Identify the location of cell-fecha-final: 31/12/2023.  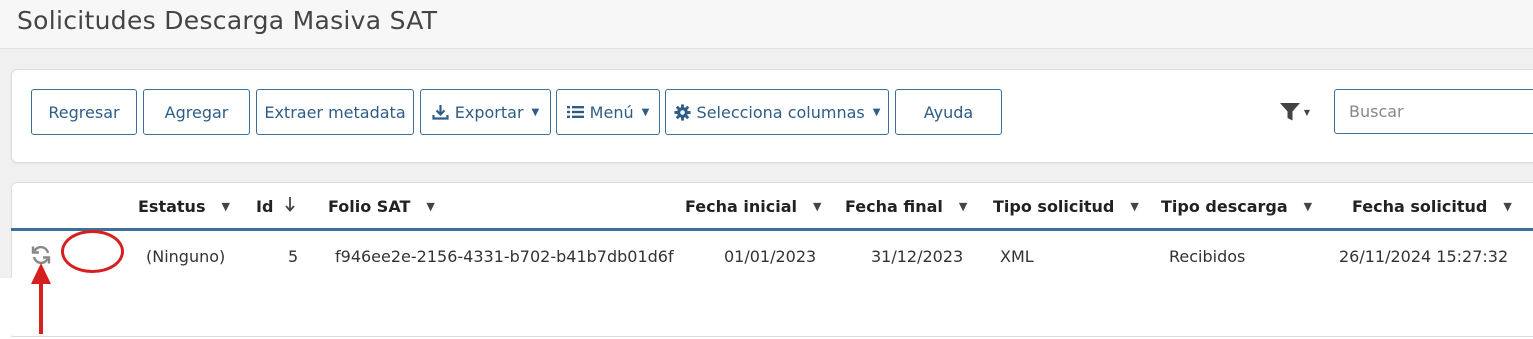
(917, 256).